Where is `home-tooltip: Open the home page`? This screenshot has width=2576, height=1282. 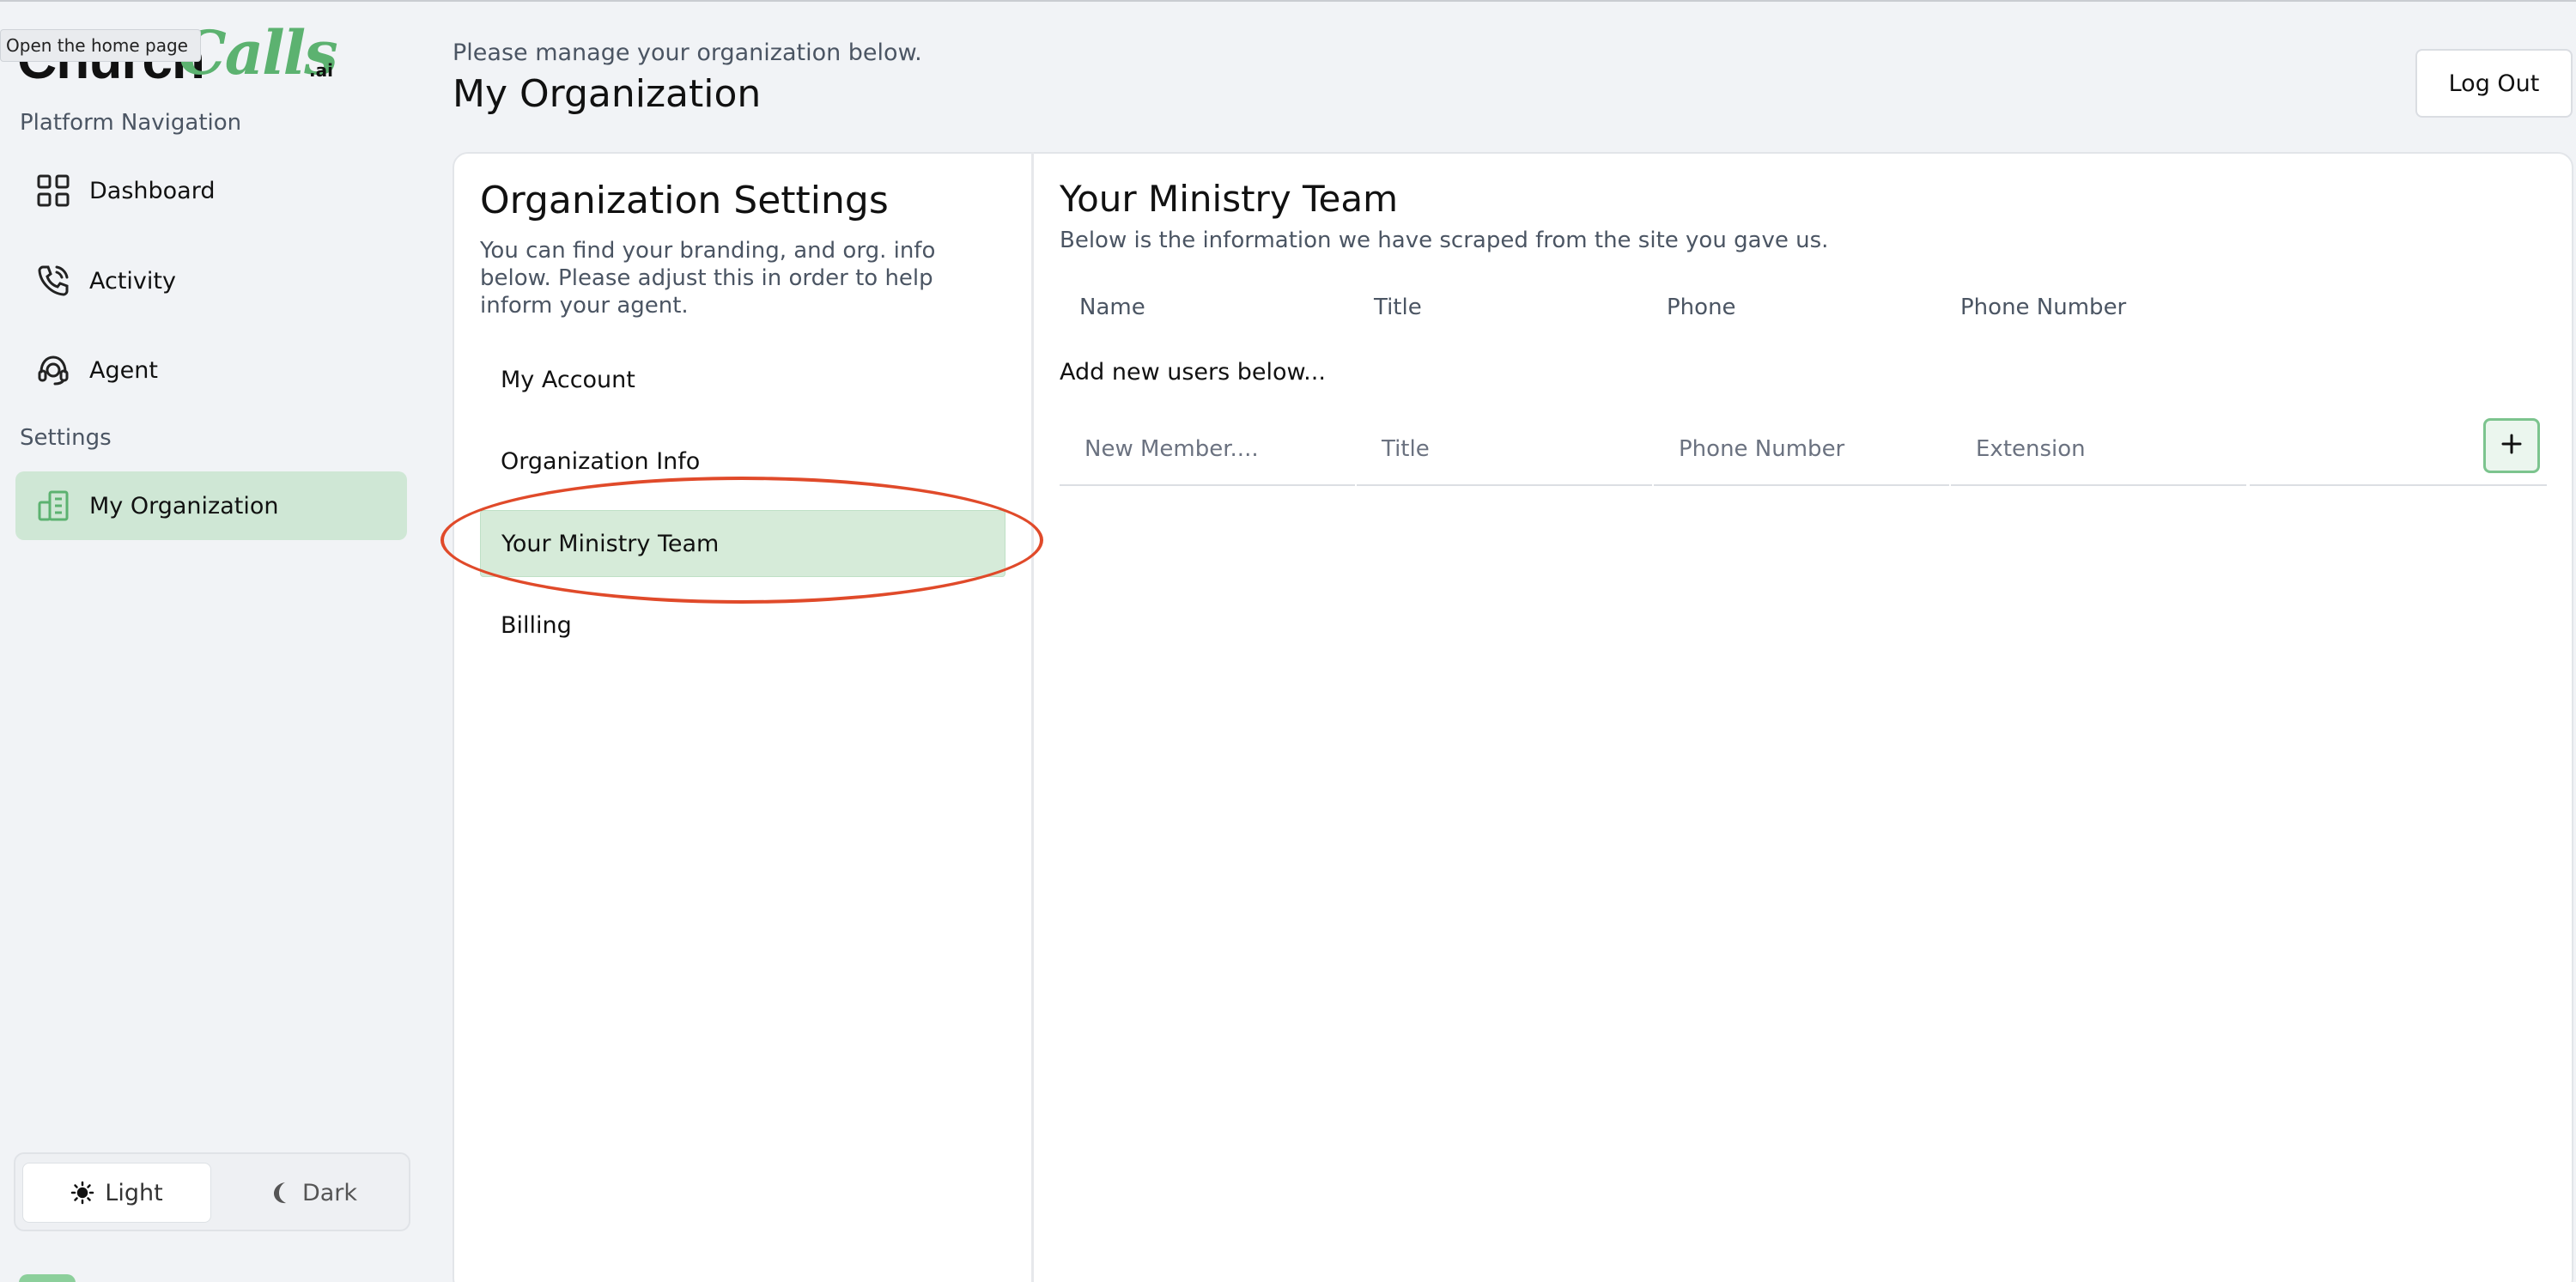 home-tooltip: Open the home page is located at coordinates (101, 45).